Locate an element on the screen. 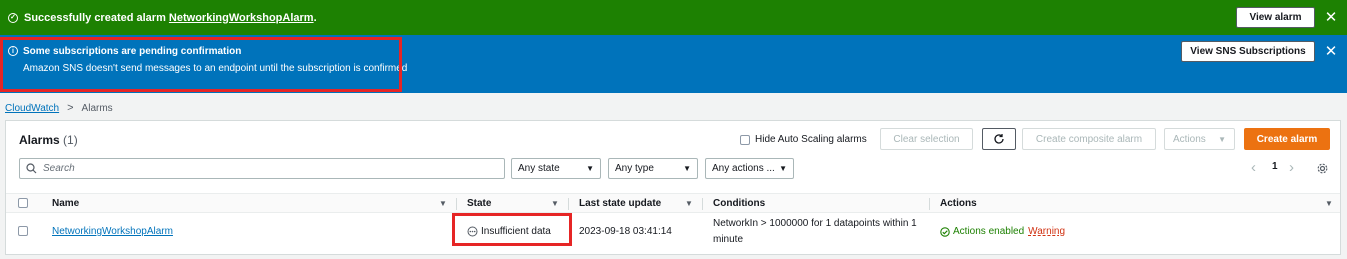  type-filter-select: Any type ▼ is located at coordinates (653, 168).